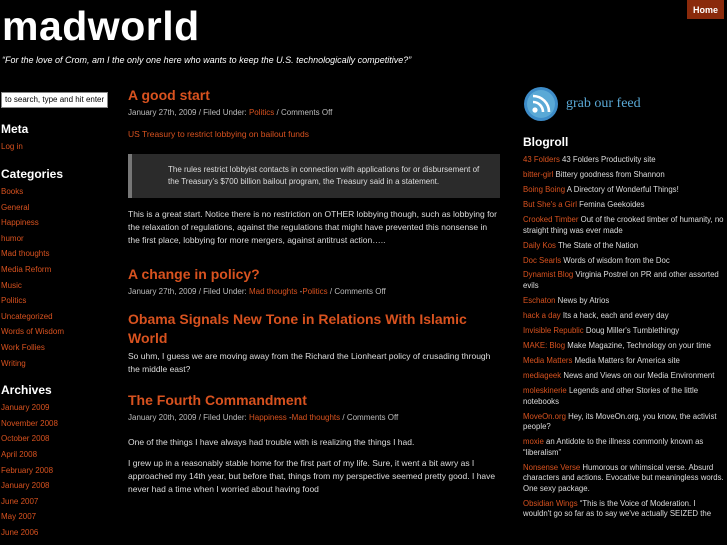 This screenshot has width=727, height=545. Describe the element at coordinates (169, 95) in the screenshot. I see `post-title-link: A good start` at that location.